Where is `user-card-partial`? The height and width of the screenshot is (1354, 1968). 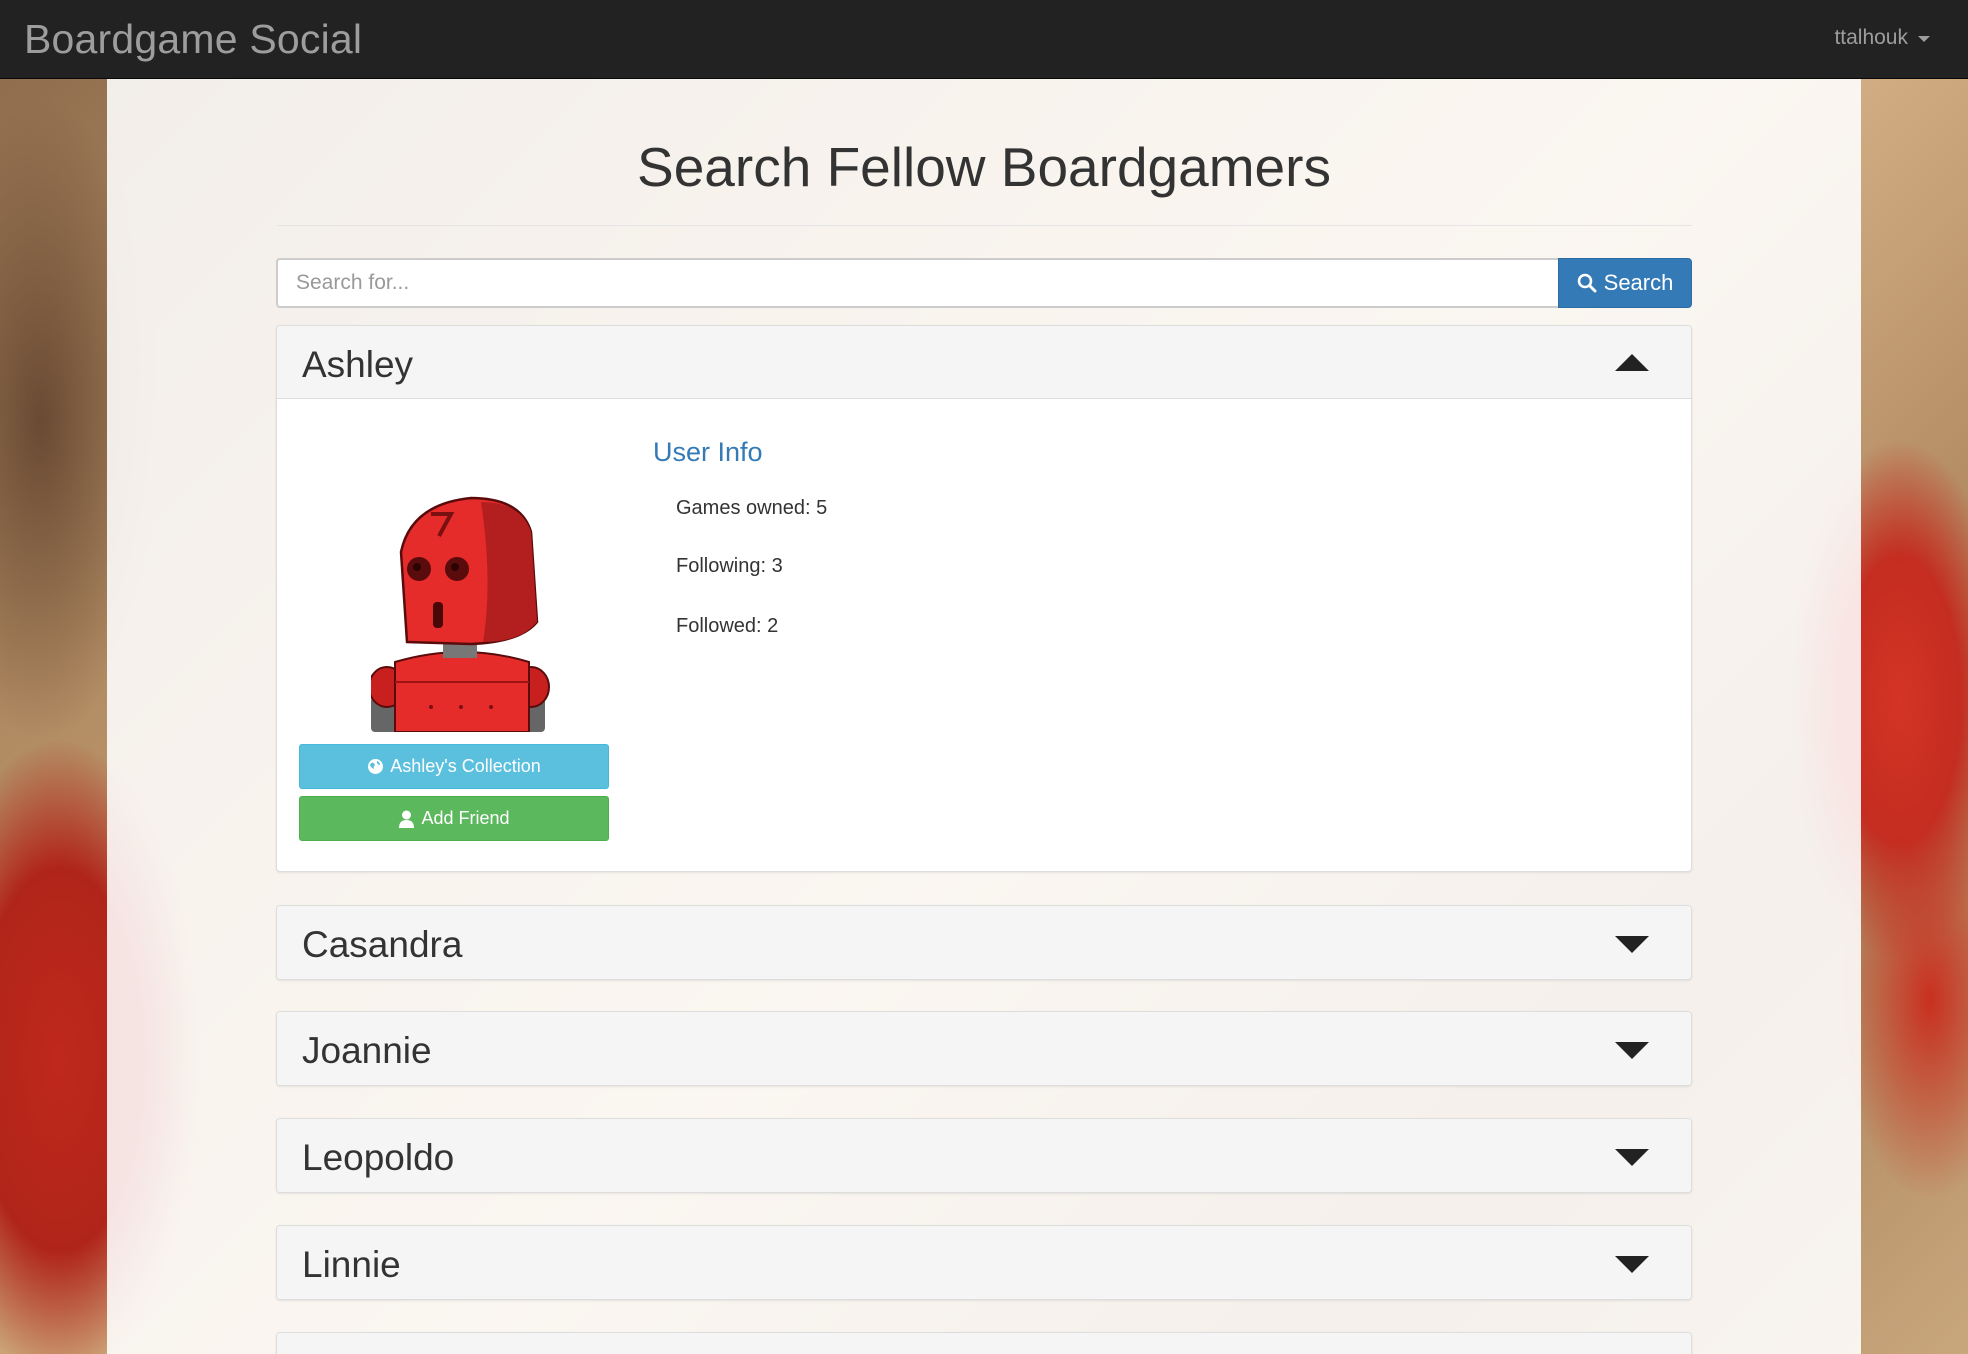
user-card-partial is located at coordinates (984, 1343).